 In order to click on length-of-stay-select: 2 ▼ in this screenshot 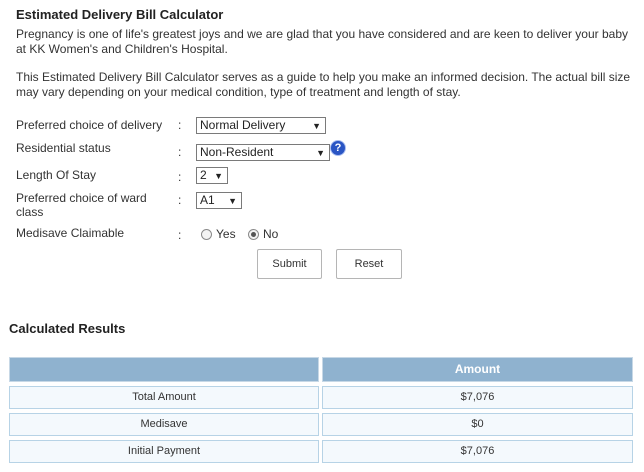, I will do `click(212, 175)`.